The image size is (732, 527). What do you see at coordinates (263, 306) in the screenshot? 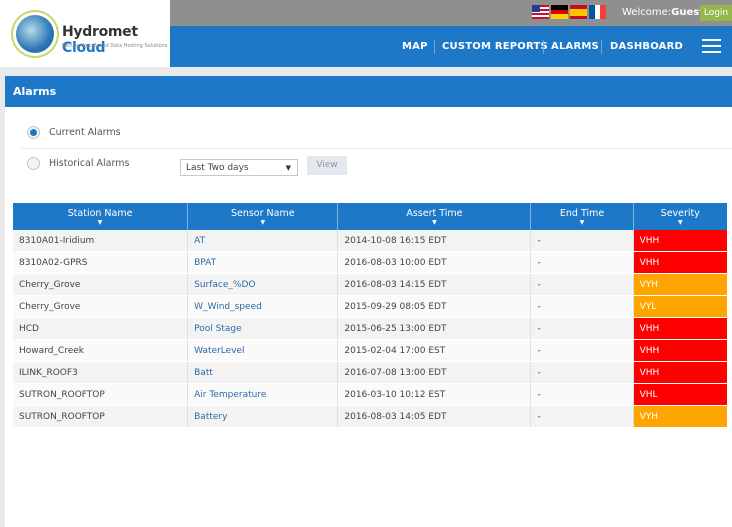
I see `sensor-cell: W_Wind_speed` at bounding box center [263, 306].